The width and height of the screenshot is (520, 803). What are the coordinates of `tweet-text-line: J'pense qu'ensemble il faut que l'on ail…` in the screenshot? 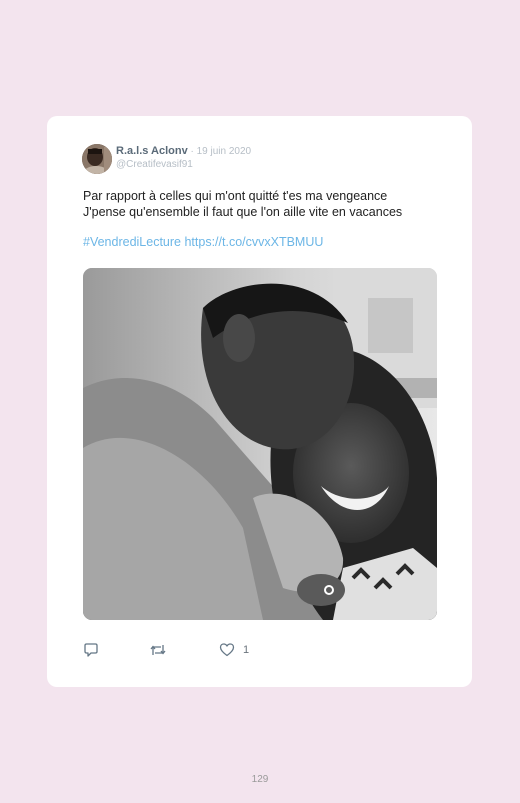 It's located at (243, 211).